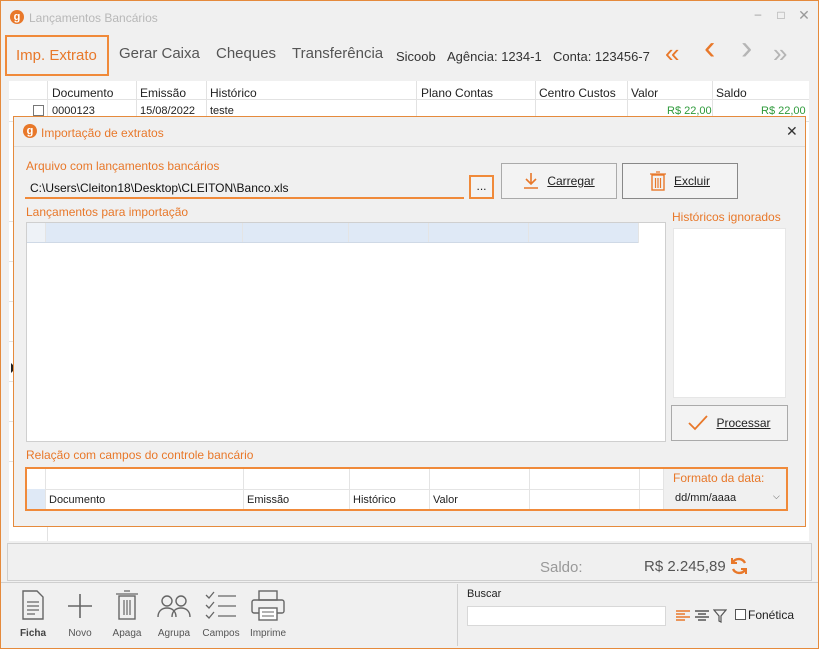 This screenshot has height=649, width=819. I want to click on apaga-label: Apaga, so click(127, 633).